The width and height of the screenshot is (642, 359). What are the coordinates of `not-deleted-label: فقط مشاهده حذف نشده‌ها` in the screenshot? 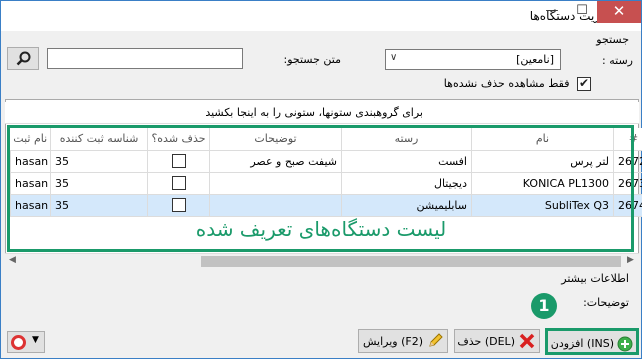 It's located at (506, 83).